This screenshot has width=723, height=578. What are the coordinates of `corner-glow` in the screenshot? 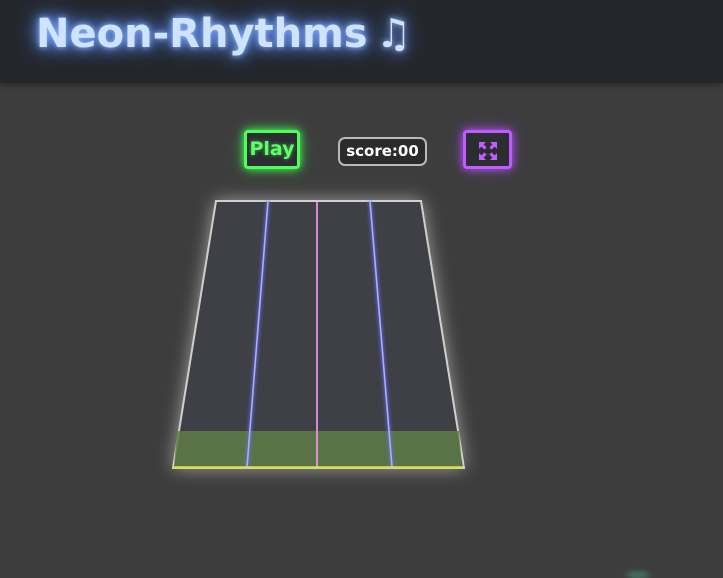 It's located at (638, 575).